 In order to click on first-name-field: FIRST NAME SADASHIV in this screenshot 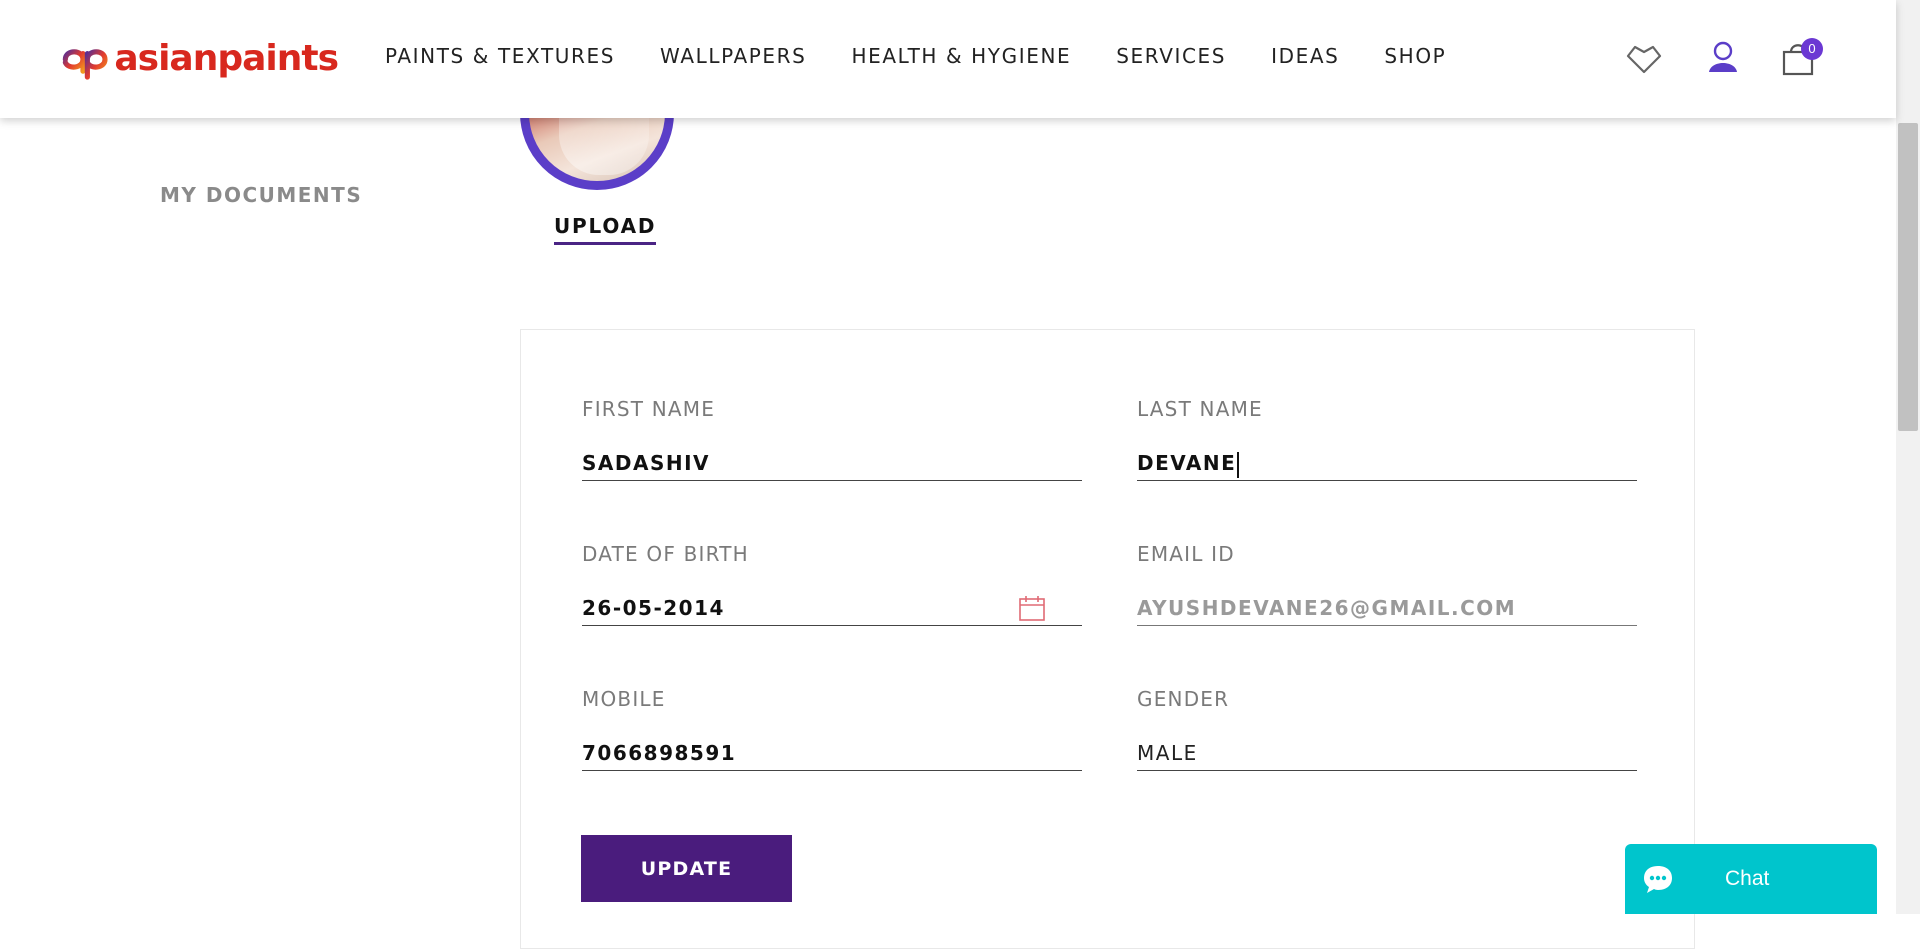, I will do `click(832, 439)`.